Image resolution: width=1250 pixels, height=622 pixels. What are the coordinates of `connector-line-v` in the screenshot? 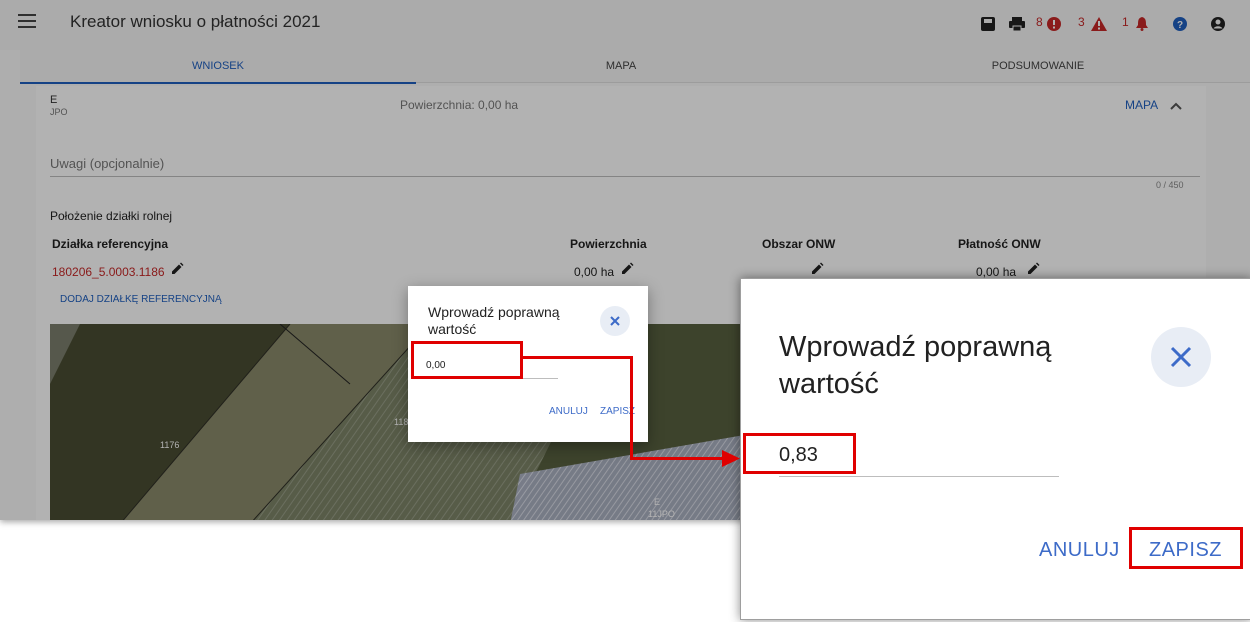 It's located at (631, 408).